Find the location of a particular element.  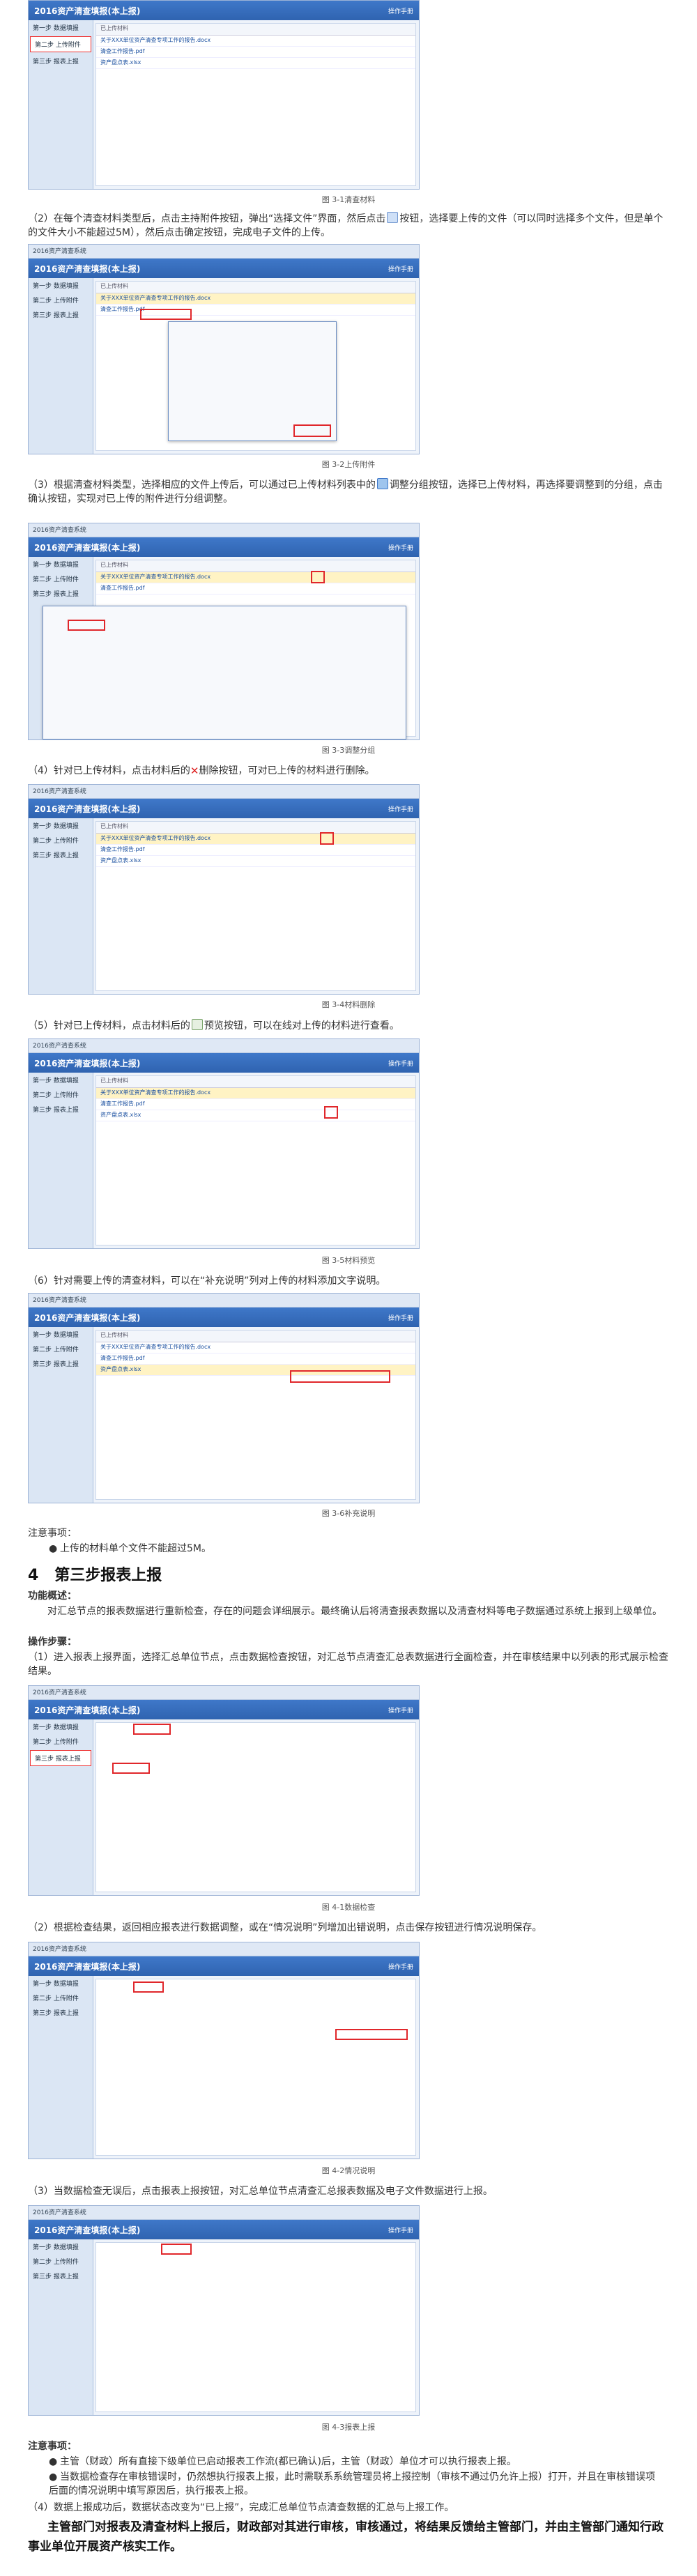

report-table is located at coordinates (256, 2067).